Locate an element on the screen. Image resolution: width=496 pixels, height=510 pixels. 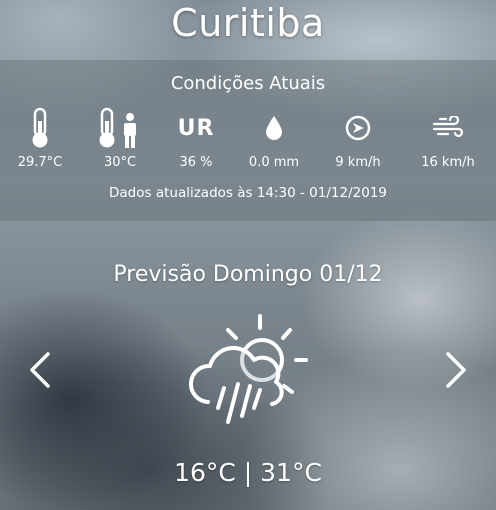
temperature-item: 29.7°C is located at coordinates (40, 139).